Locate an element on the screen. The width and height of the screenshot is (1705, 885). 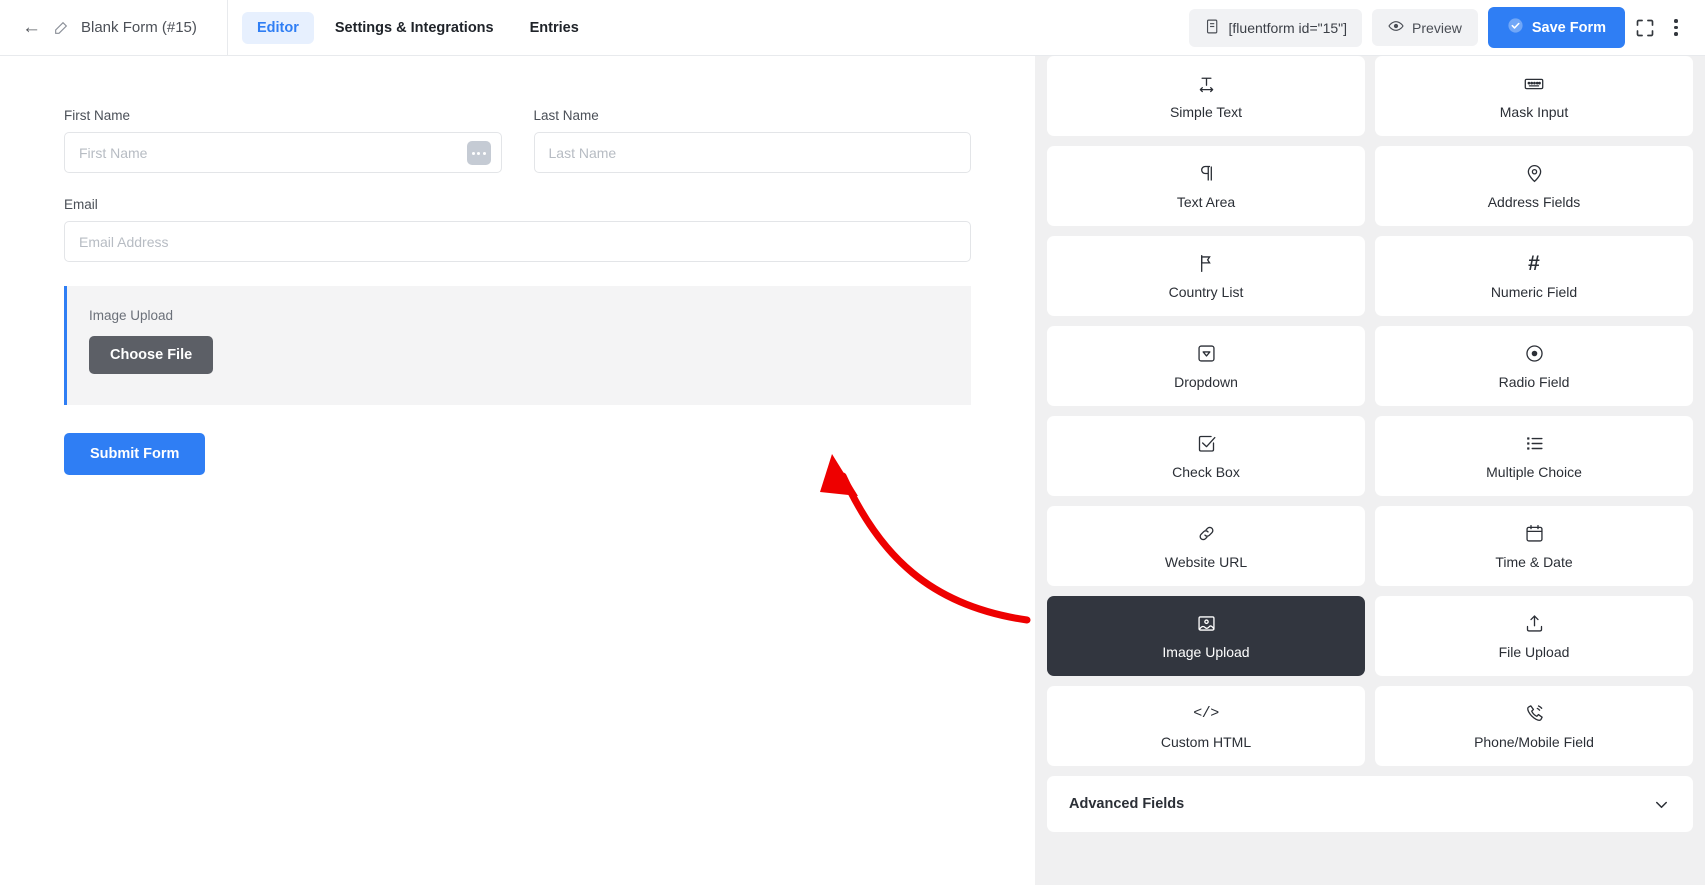
code-icon: </> is located at coordinates (1206, 713).